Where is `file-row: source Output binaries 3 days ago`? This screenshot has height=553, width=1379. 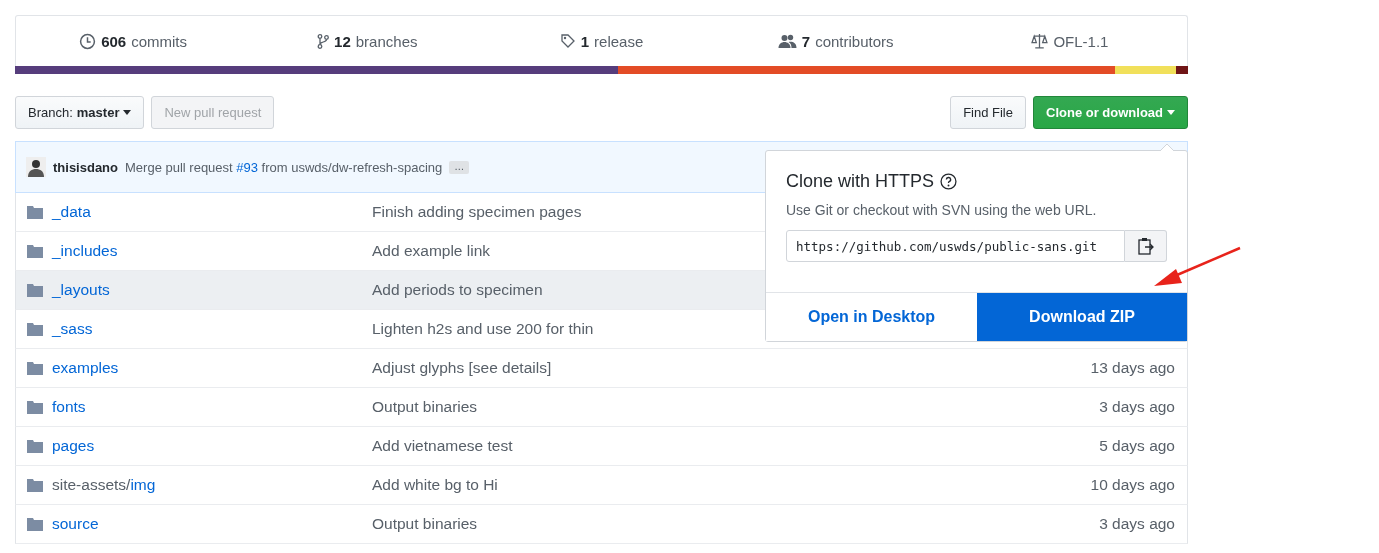 file-row: source Output binaries 3 days ago is located at coordinates (601, 524).